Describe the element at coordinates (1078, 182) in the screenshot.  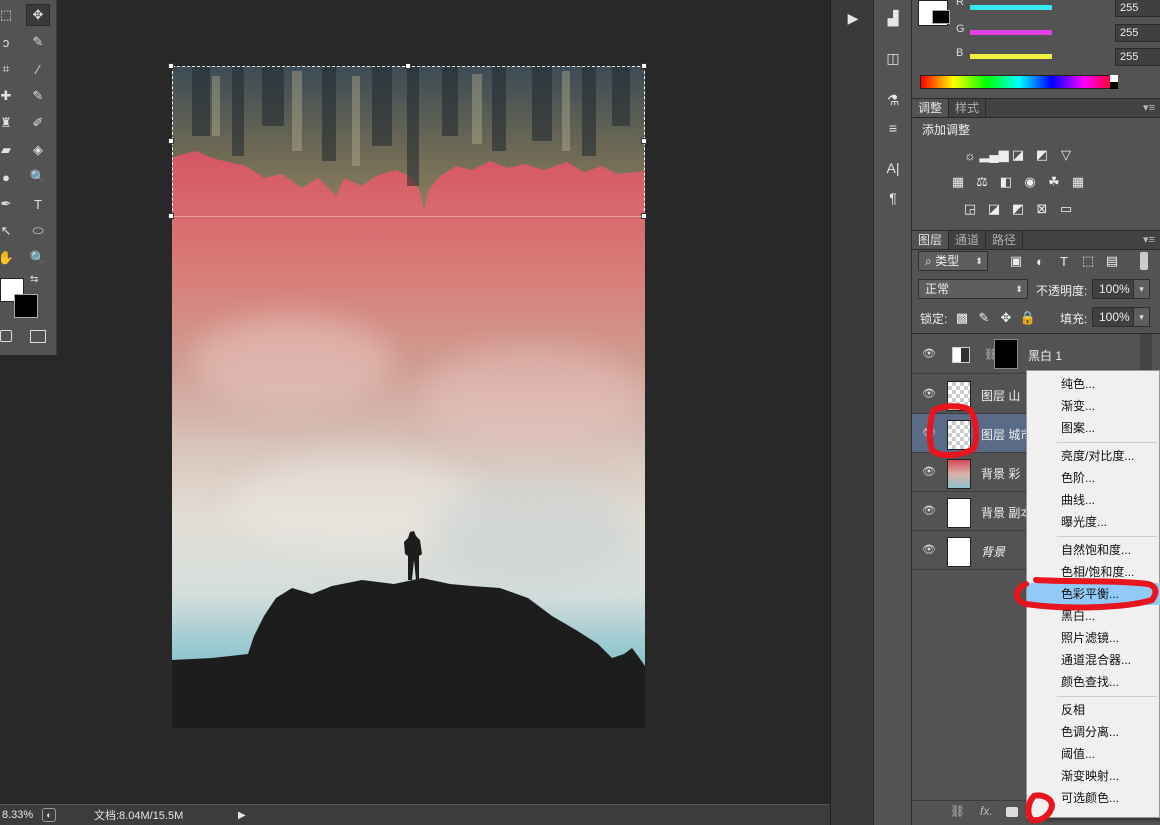
I see `color-lookup-icon: ▦` at that location.